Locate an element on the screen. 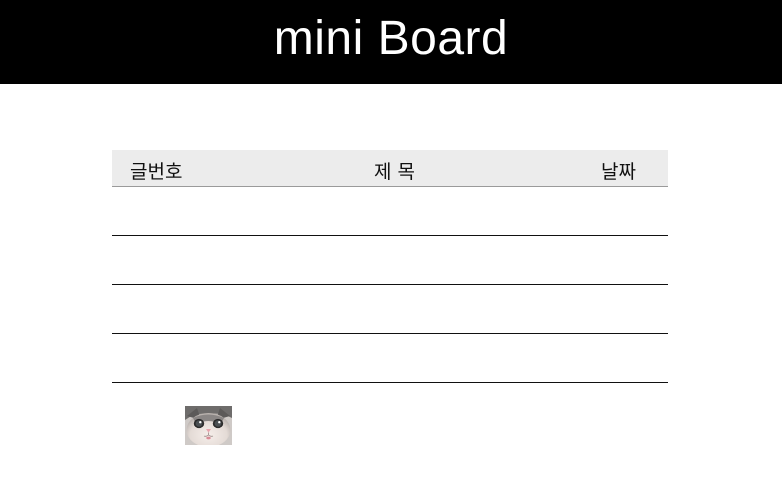 Image resolution: width=782 pixels, height=482 pixels. cat-face-icon is located at coordinates (208, 425).